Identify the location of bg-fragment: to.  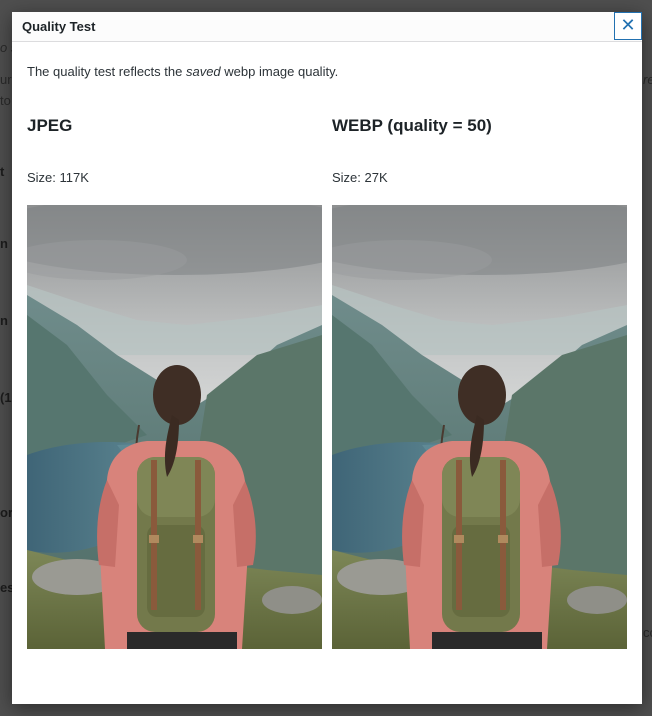
(5, 100).